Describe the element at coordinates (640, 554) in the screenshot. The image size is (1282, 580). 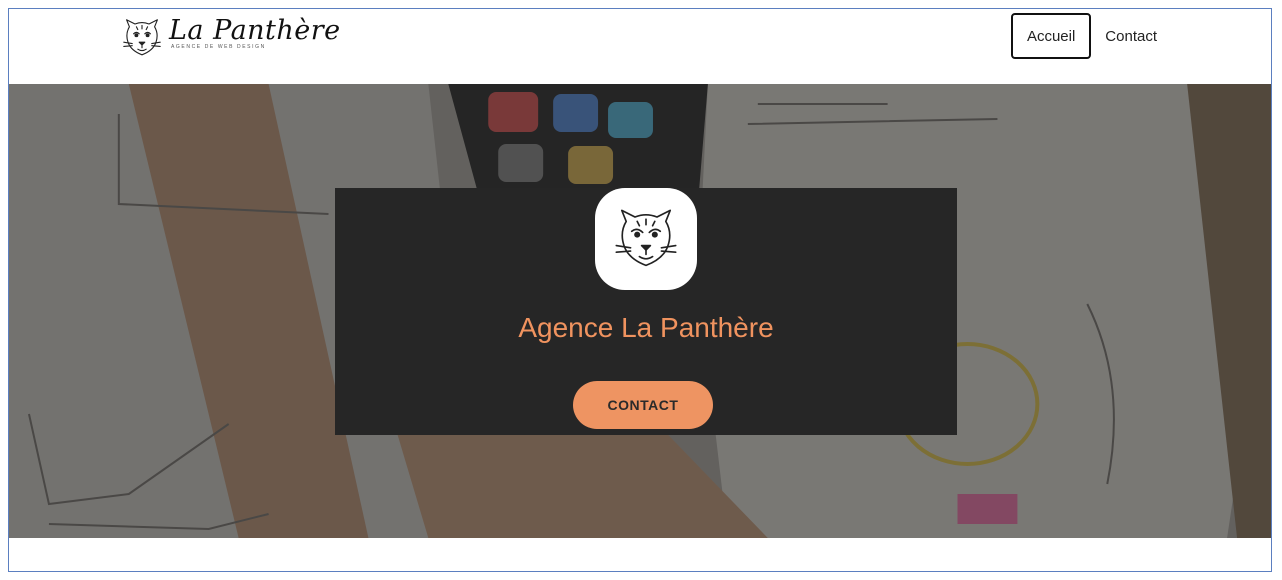
I see `content-area` at that location.